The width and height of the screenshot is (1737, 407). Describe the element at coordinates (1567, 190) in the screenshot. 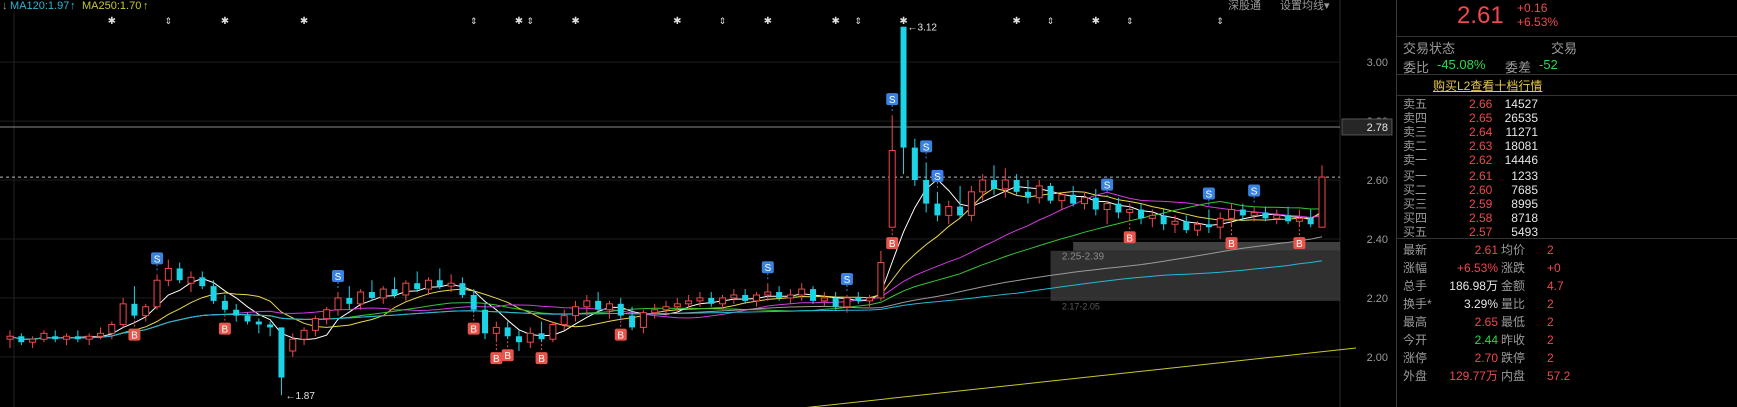

I see `bid-row: 买二 2.60 7685` at that location.